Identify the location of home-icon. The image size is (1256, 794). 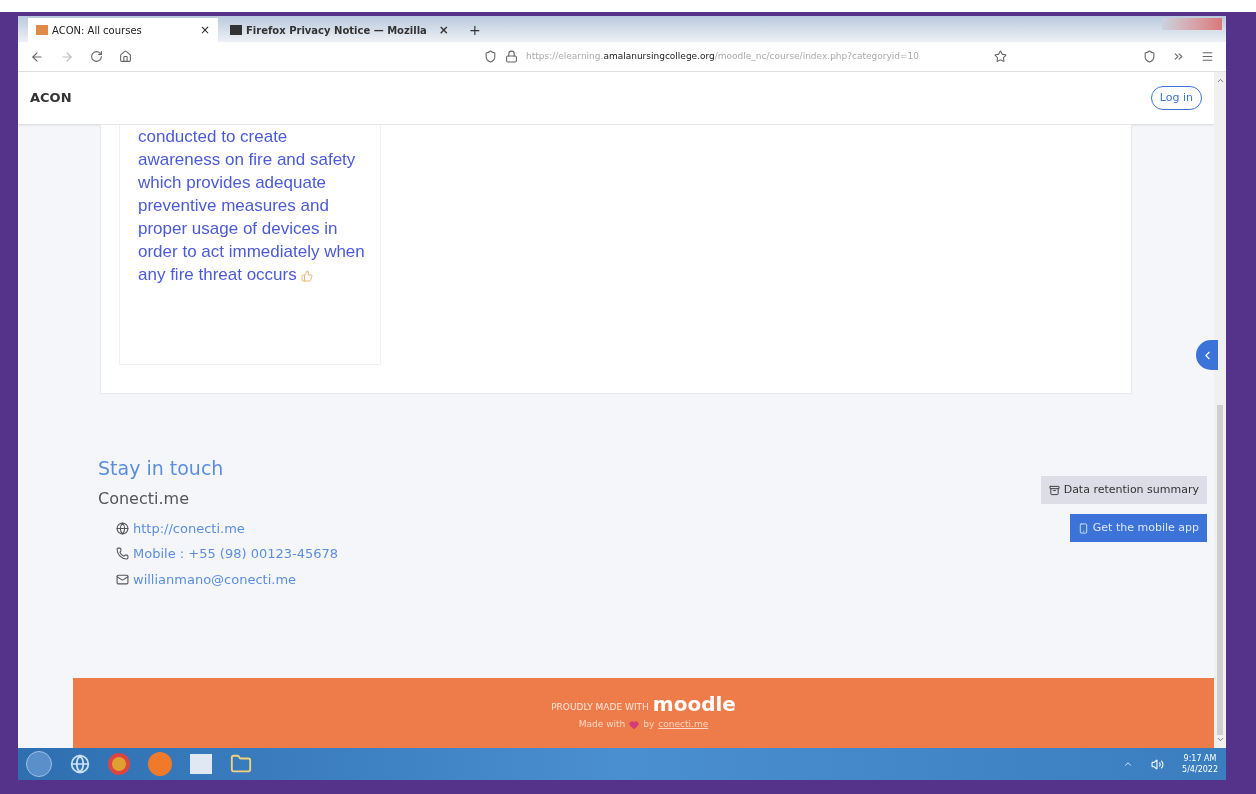
(125, 56).